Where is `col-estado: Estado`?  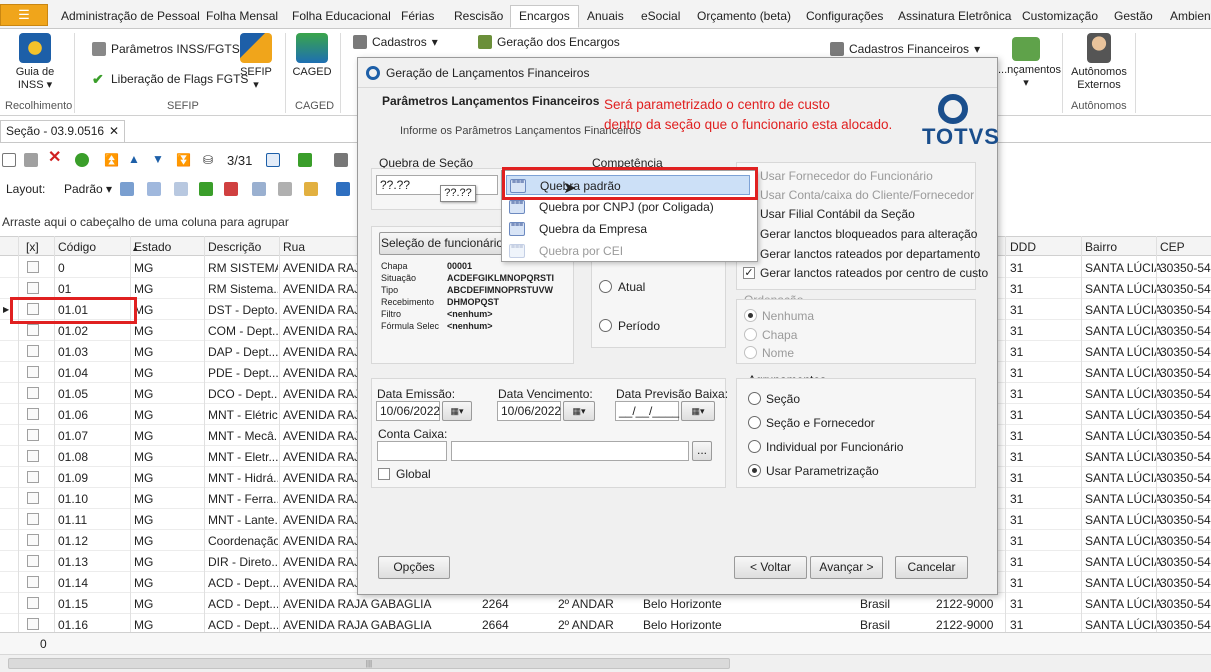 col-estado: Estado is located at coordinates (152, 247).